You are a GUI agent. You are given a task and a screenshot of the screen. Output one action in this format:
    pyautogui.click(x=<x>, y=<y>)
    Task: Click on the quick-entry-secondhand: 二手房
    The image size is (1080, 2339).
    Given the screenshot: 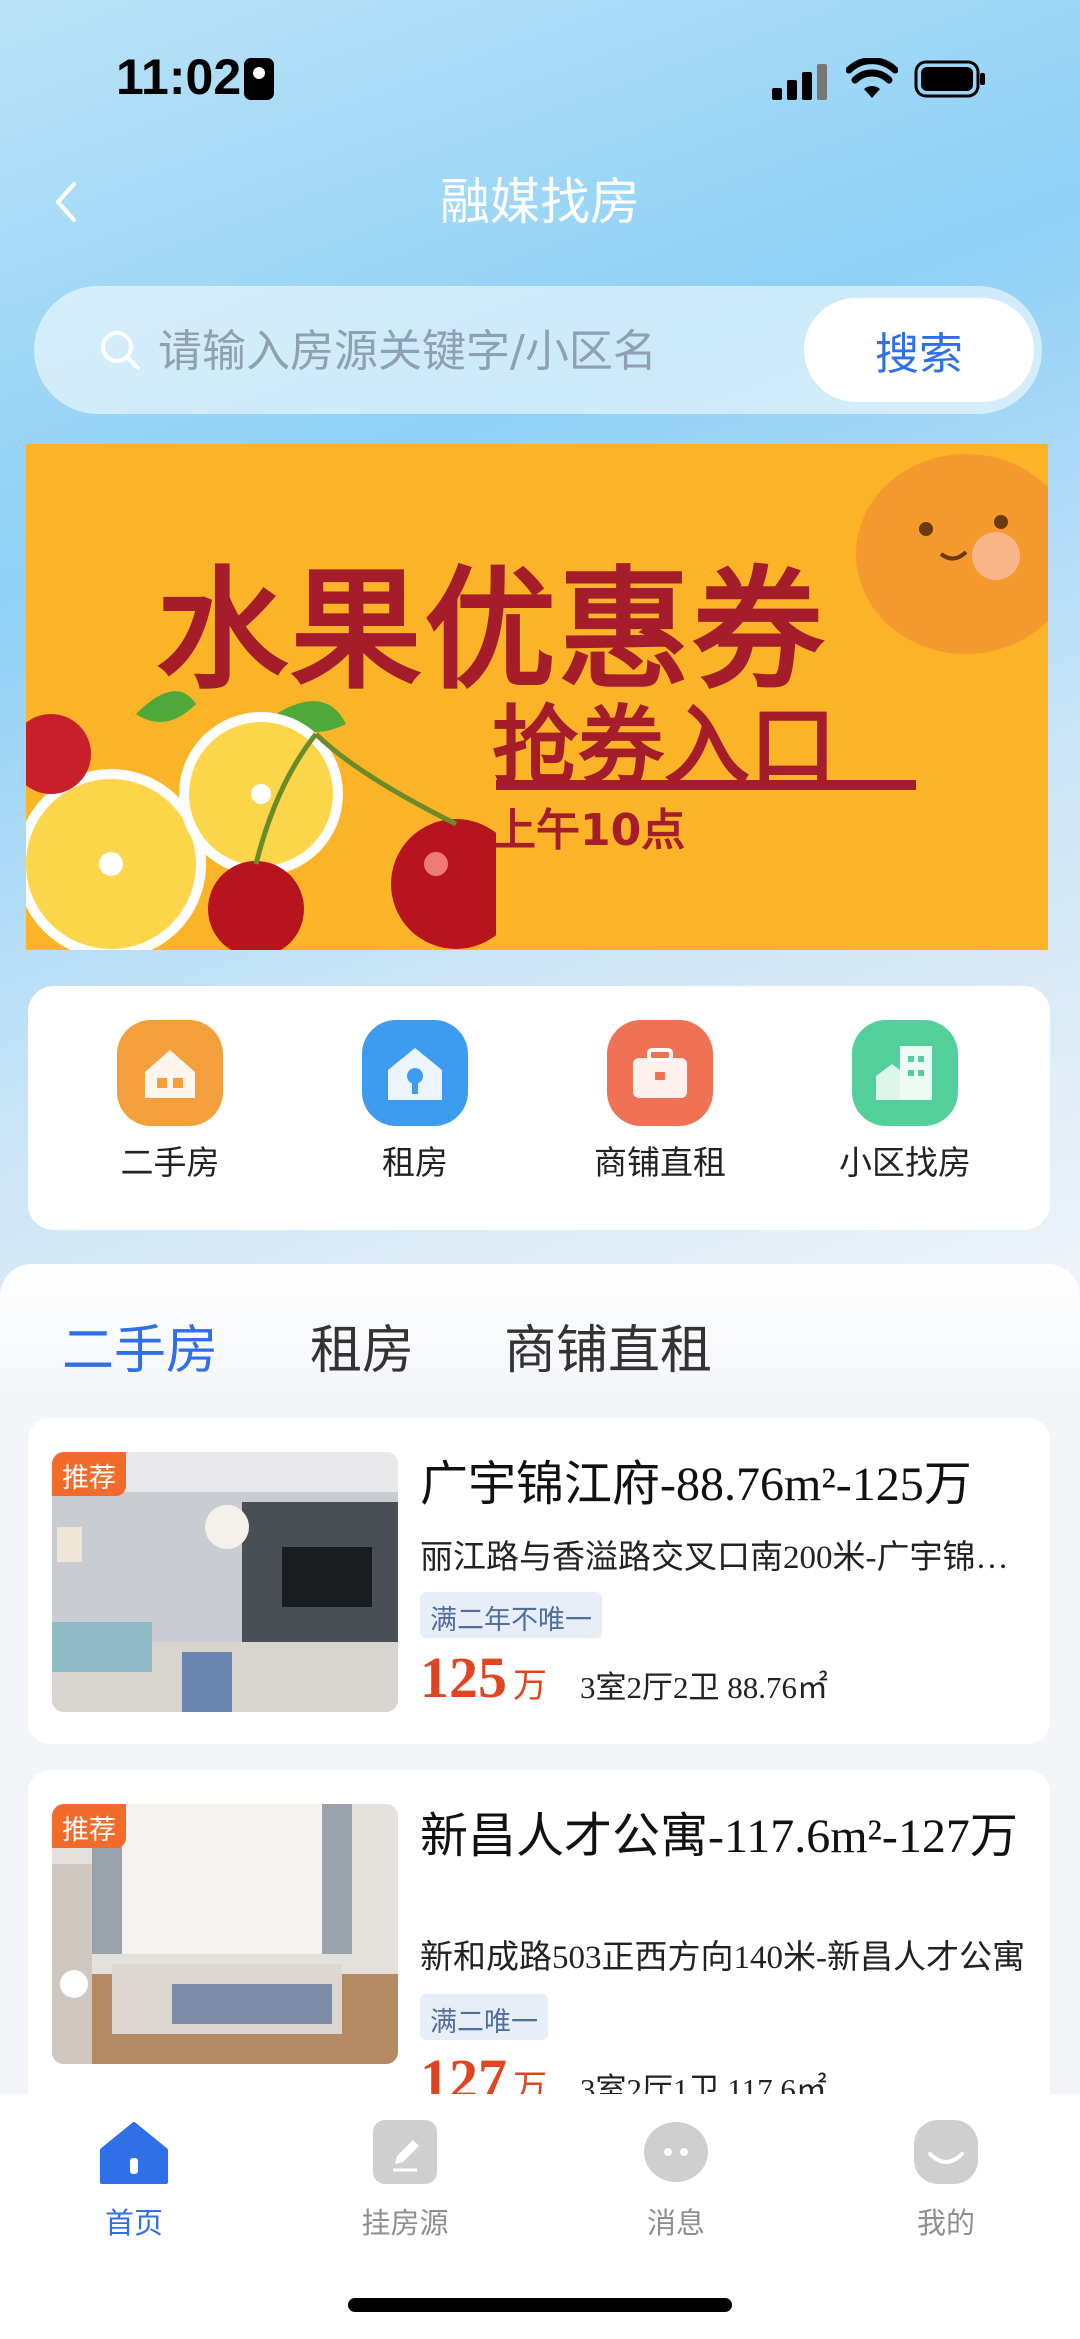 What is the action you would take?
    pyautogui.click(x=170, y=1110)
    